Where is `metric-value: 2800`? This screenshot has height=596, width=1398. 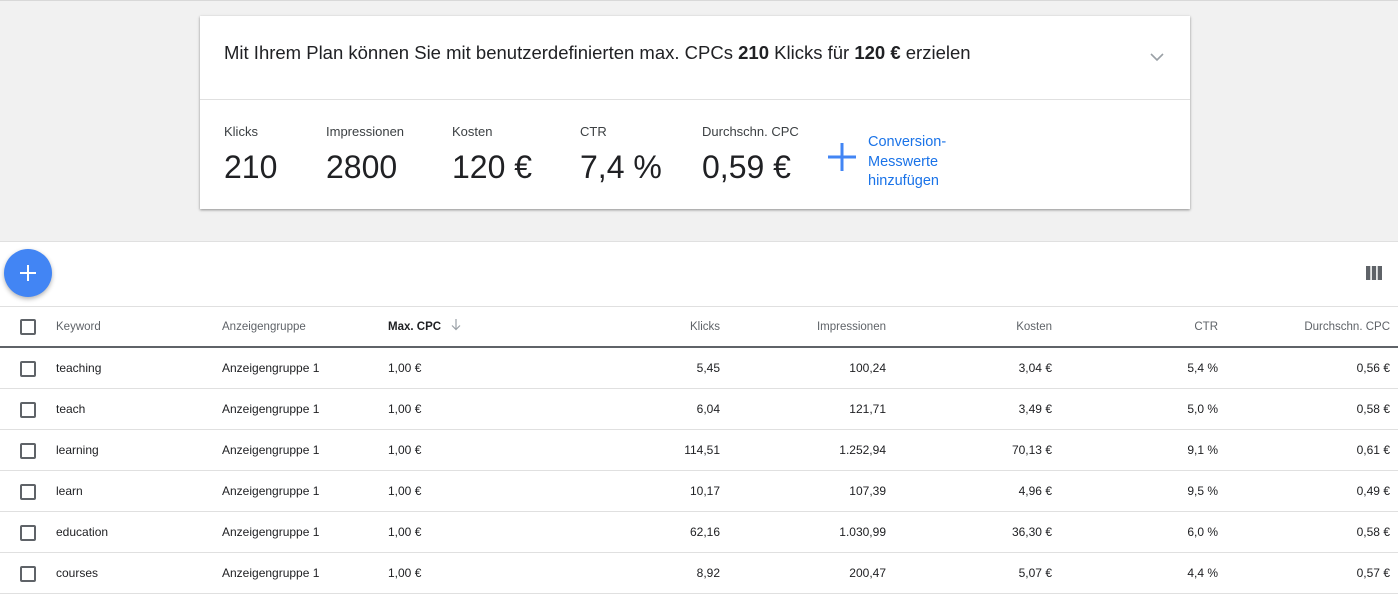
metric-value: 2800 is located at coordinates (362, 167).